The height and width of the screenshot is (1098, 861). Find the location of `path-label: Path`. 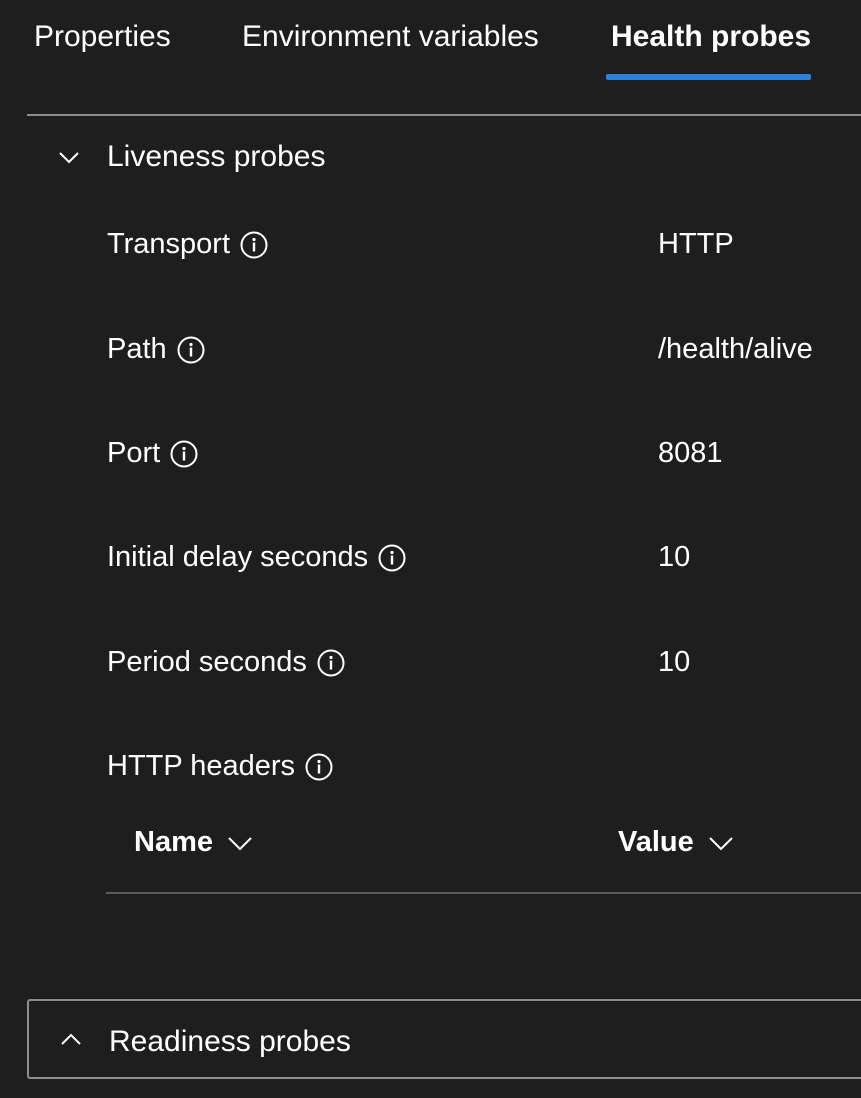

path-label: Path is located at coordinates (156, 349).